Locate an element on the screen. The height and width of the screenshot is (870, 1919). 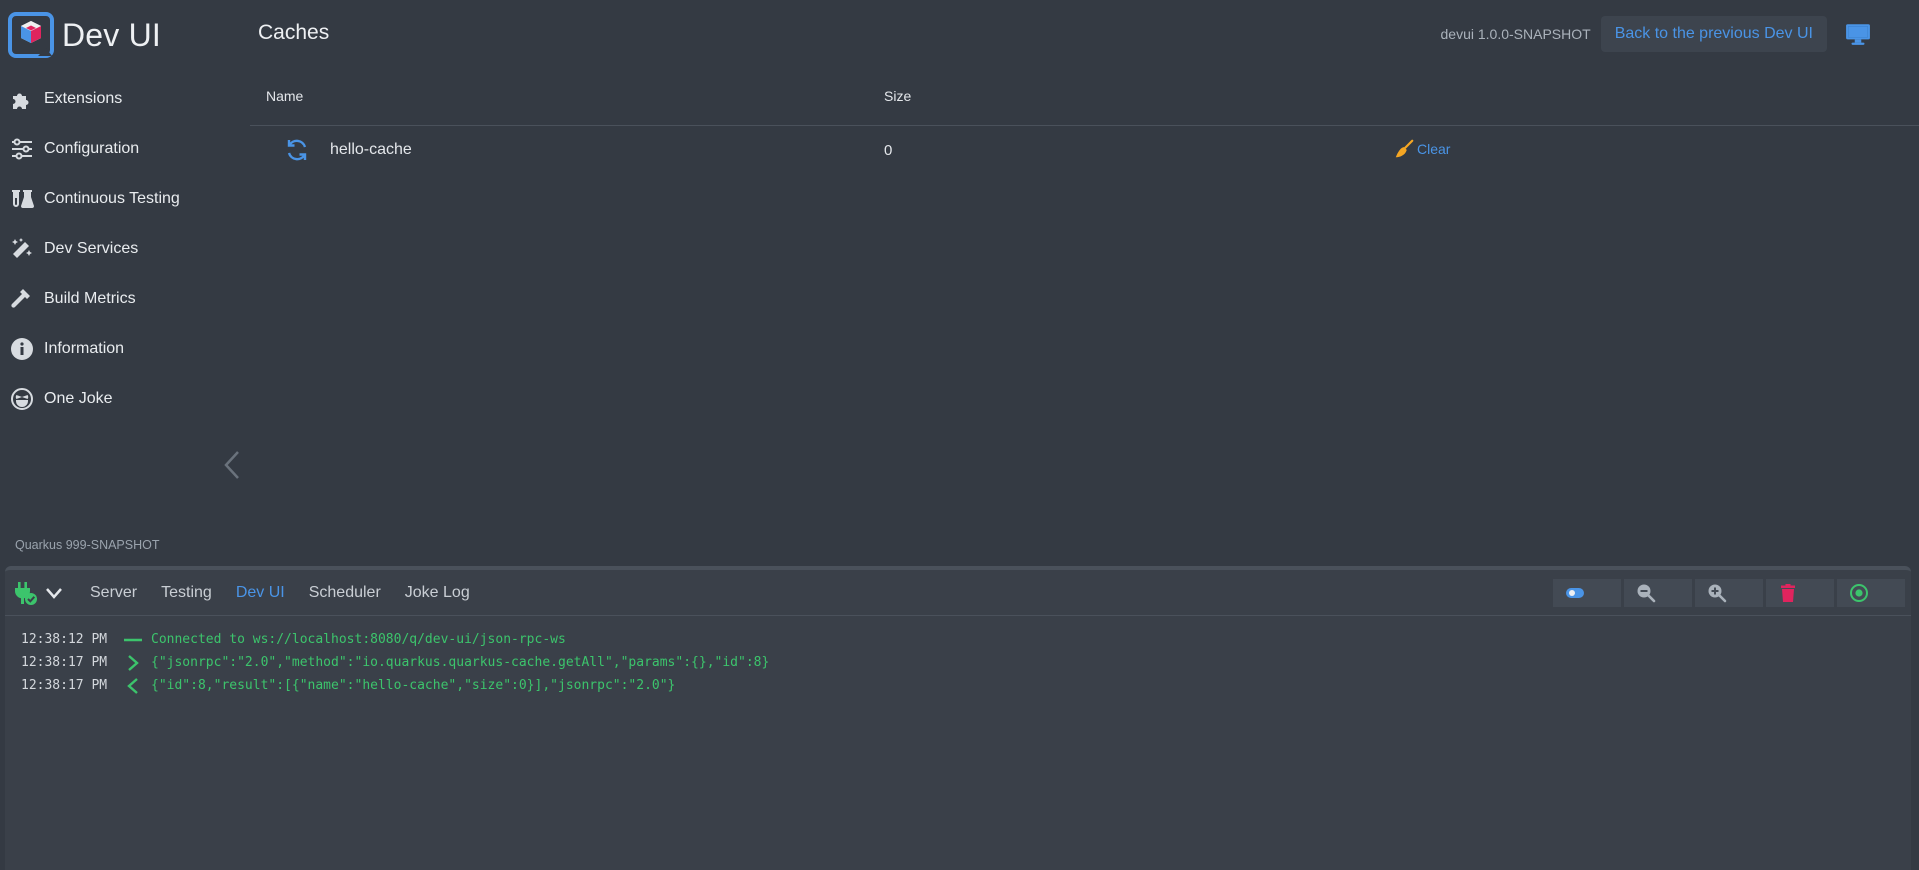
cache-size: 0 is located at coordinates (888, 150).